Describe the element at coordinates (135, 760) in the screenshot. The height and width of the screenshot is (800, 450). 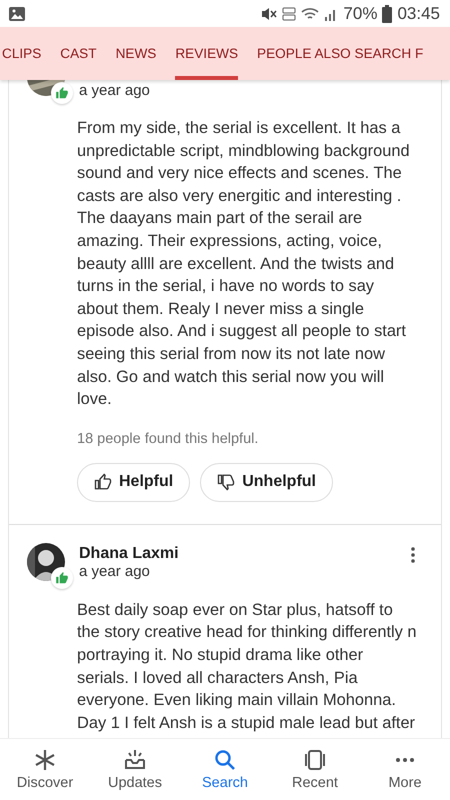
I see `inbox-tray-icon` at that location.